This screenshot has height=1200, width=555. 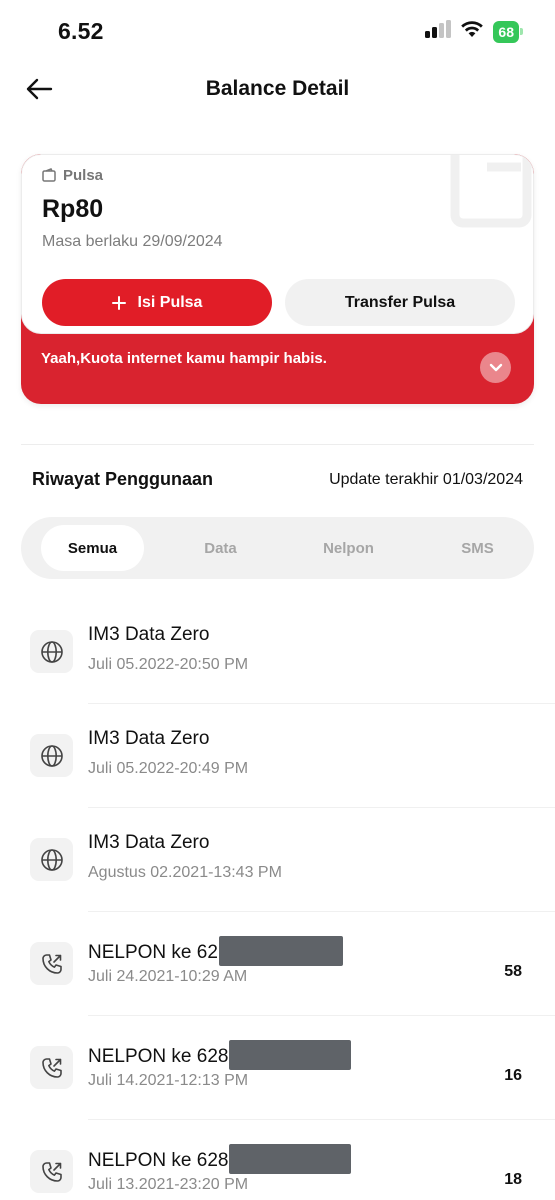 I want to click on alert-expand-button, so click(x=495, y=367).